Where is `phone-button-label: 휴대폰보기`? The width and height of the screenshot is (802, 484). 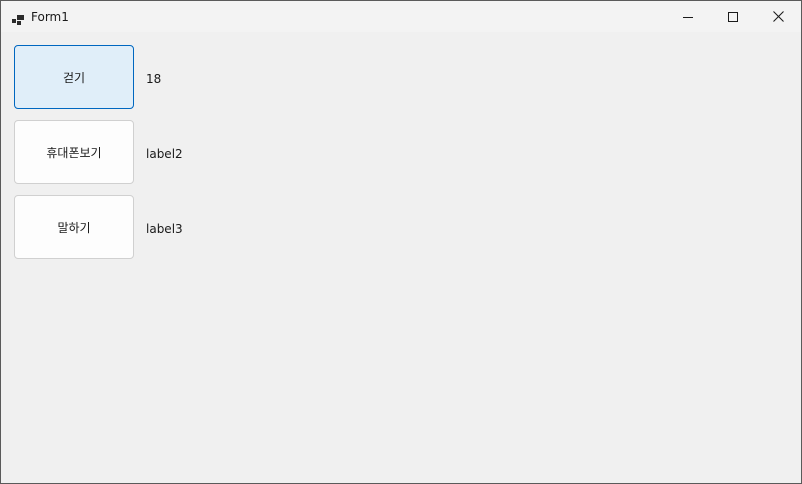
phone-button-label: 휴대폰보기 is located at coordinates (74, 152).